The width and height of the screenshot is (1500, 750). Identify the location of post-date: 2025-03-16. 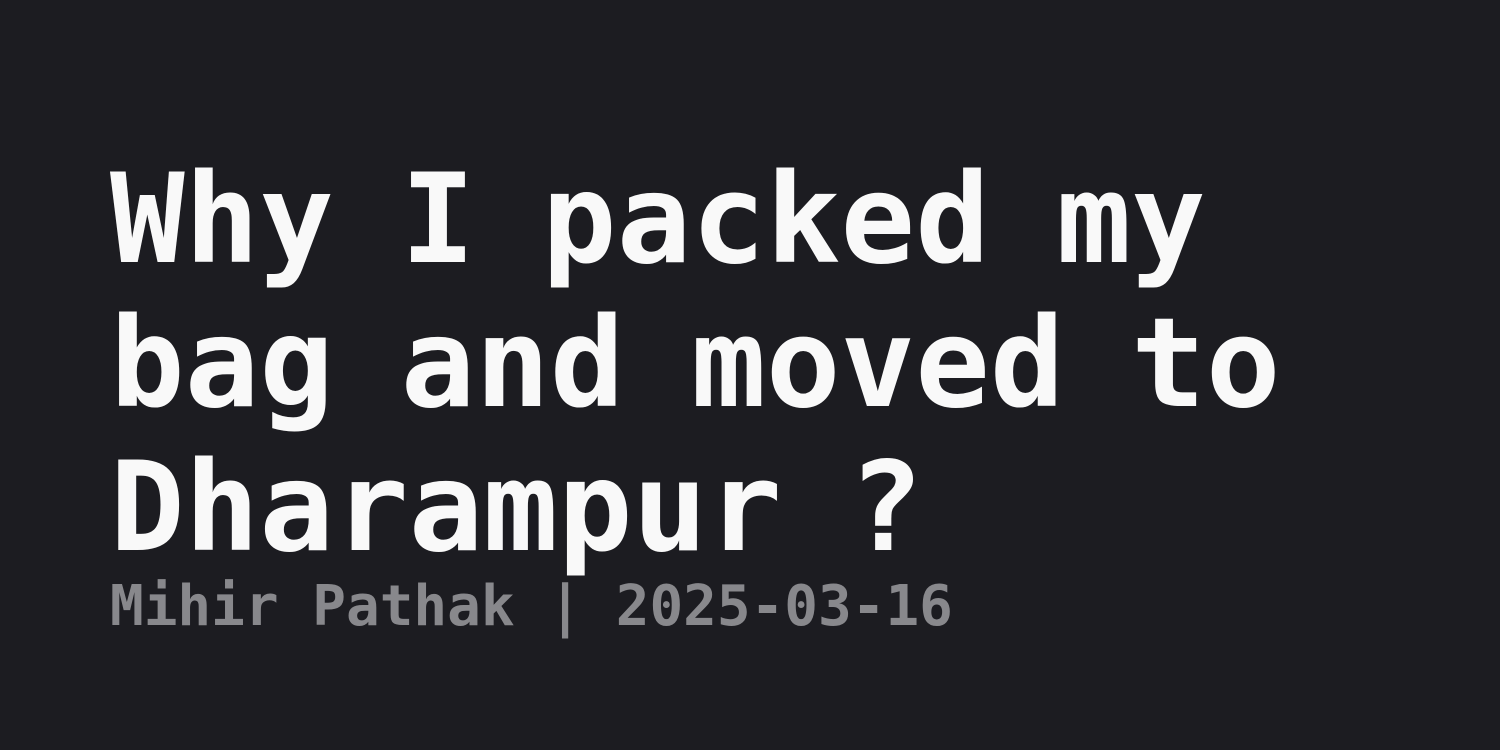
(784, 606).